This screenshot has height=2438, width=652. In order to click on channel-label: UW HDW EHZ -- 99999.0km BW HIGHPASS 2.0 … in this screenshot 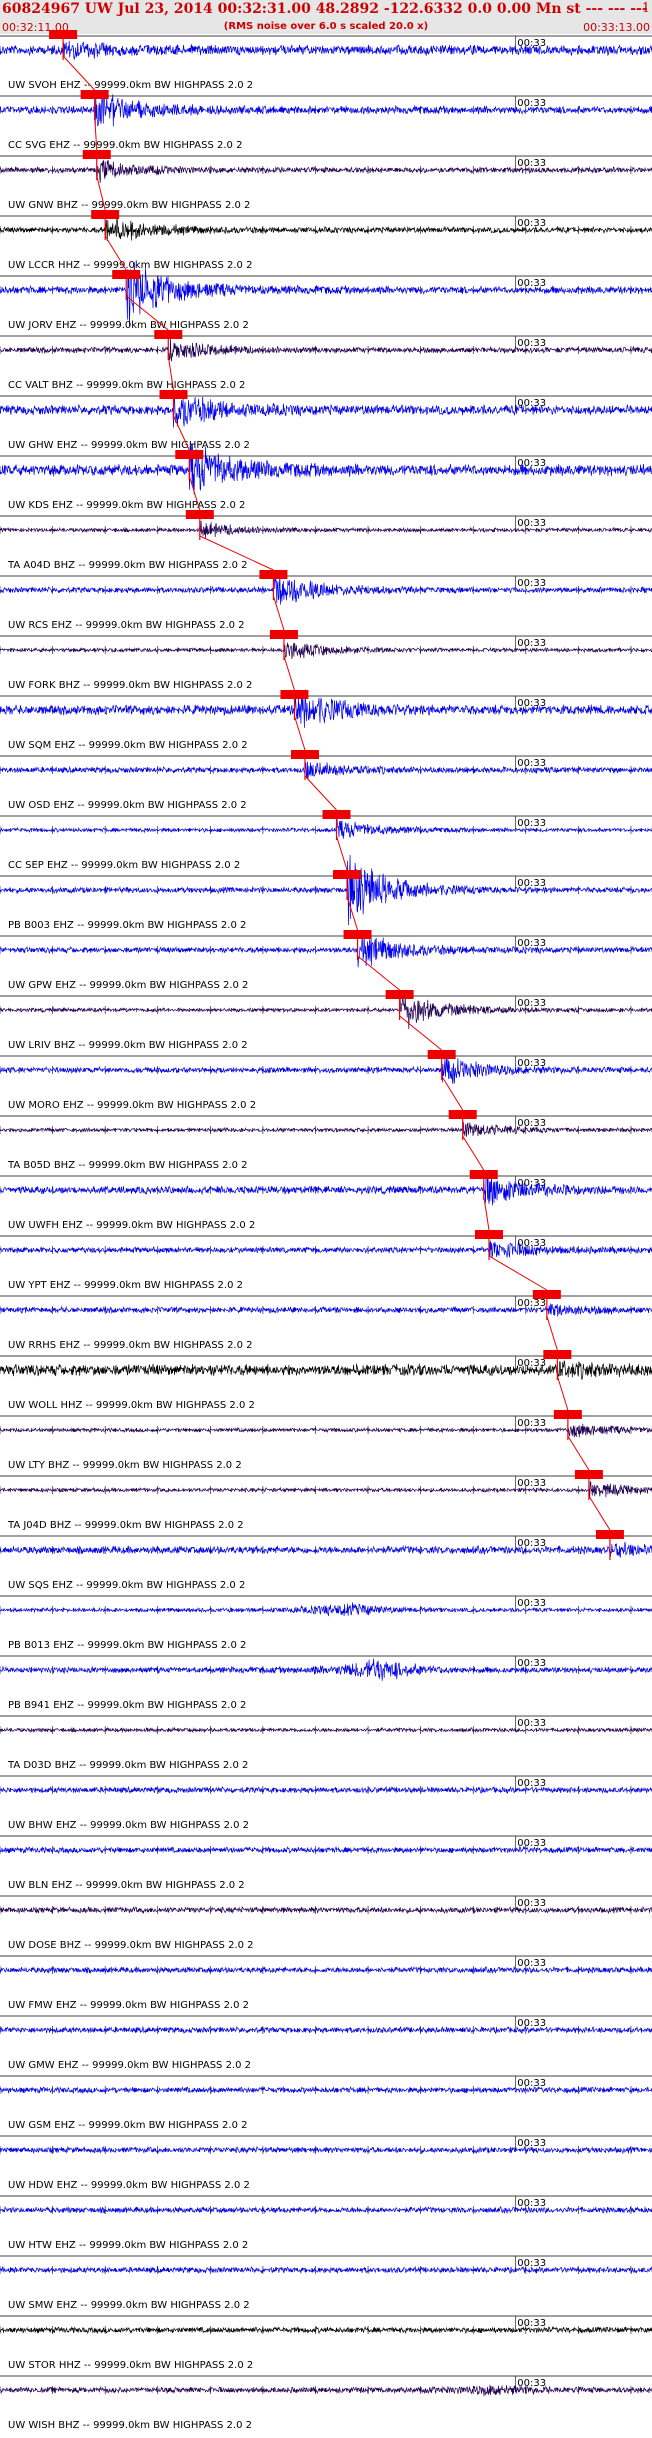, I will do `click(129, 2185)`.